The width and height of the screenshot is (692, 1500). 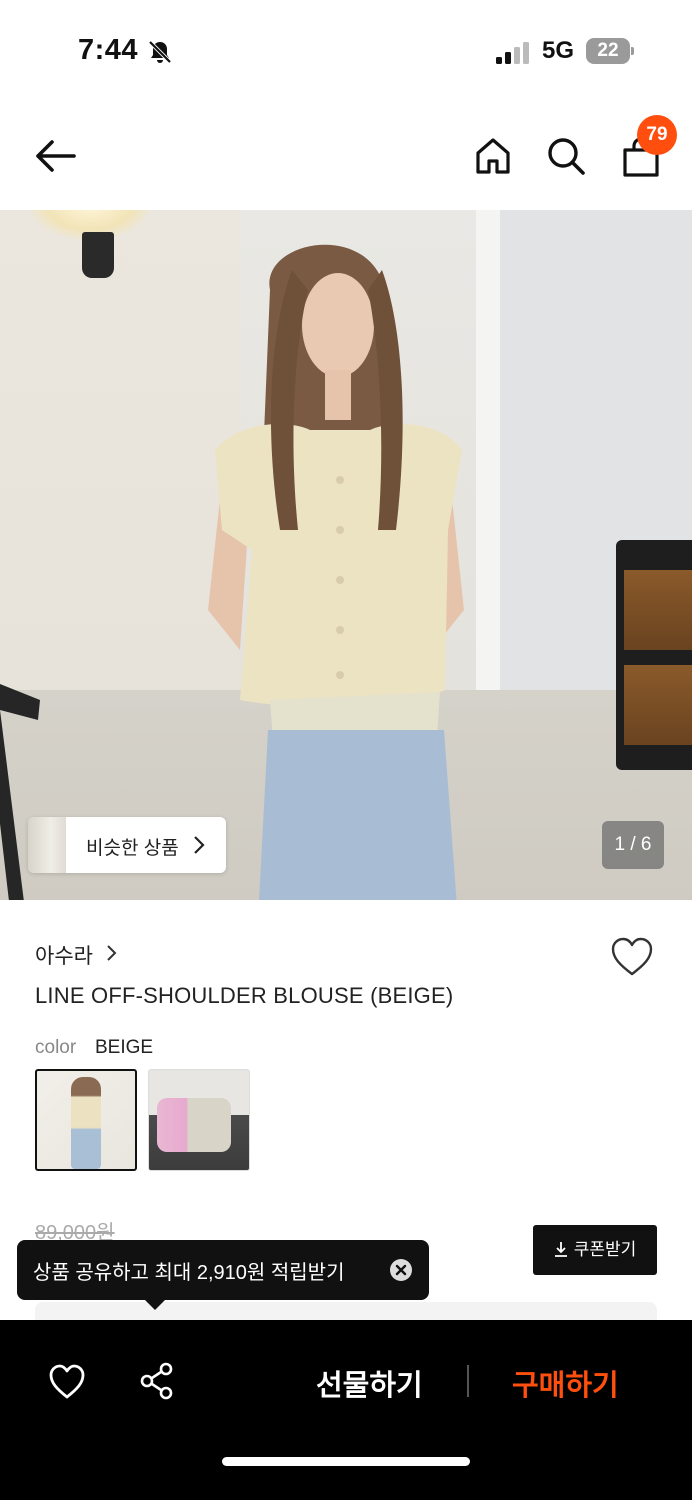 I want to click on product-title: LINE OFF-SHOULDER BLOUSE (BEIGE), so click(x=244, y=995).